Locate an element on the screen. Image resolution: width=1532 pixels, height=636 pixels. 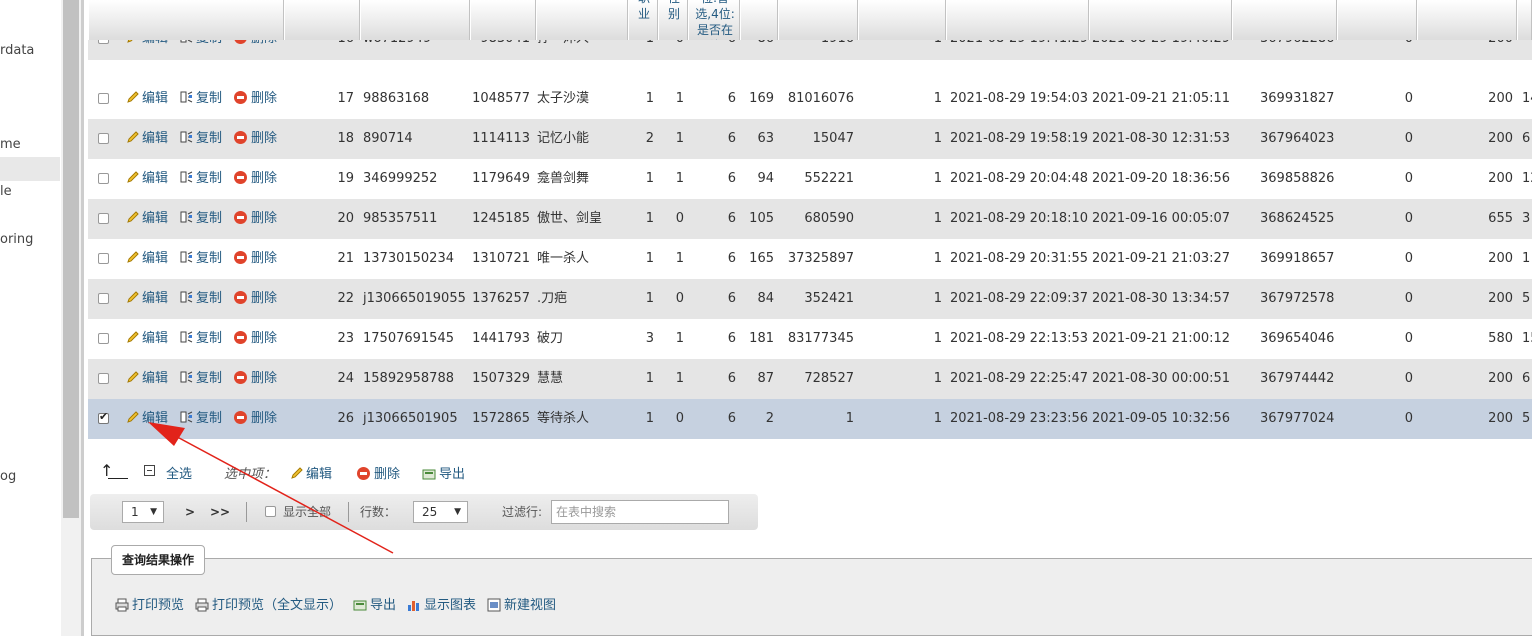
cell-c4: 105 is located at coordinates (761, 218).